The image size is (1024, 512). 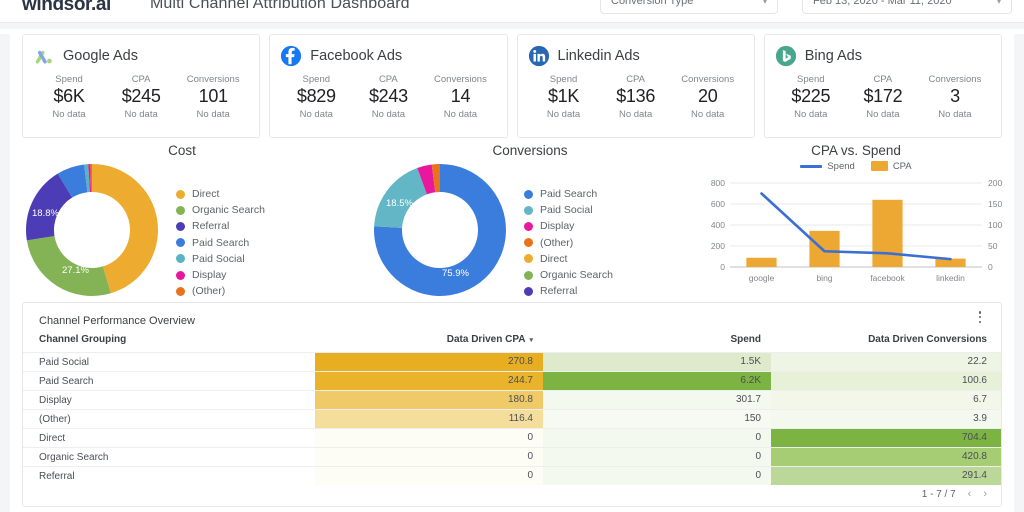 I want to click on cell-channel: Paid Search, so click(x=169, y=381).